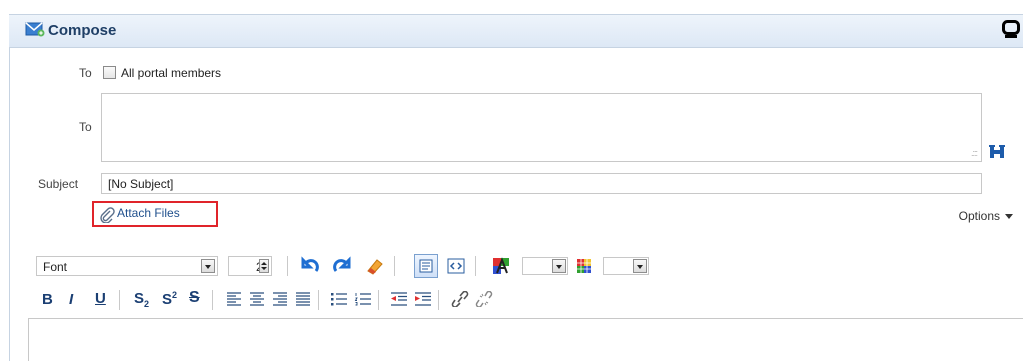  What do you see at coordinates (208, 266) in the screenshot?
I see `font-dropdown-button` at bounding box center [208, 266].